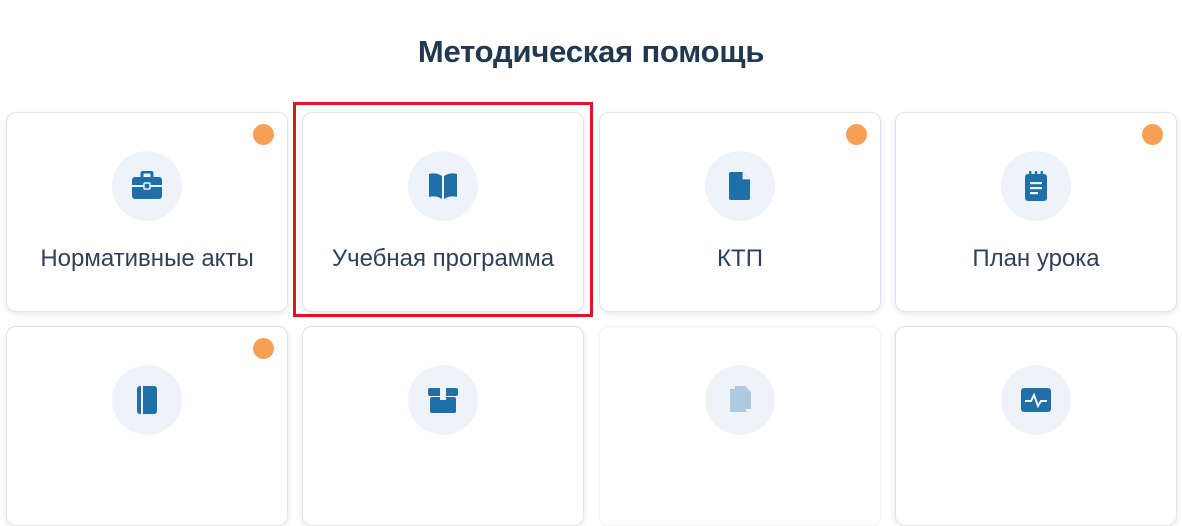 Image resolution: width=1182 pixels, height=526 pixels. Describe the element at coordinates (740, 258) in the screenshot. I see `card-label: КТП` at that location.